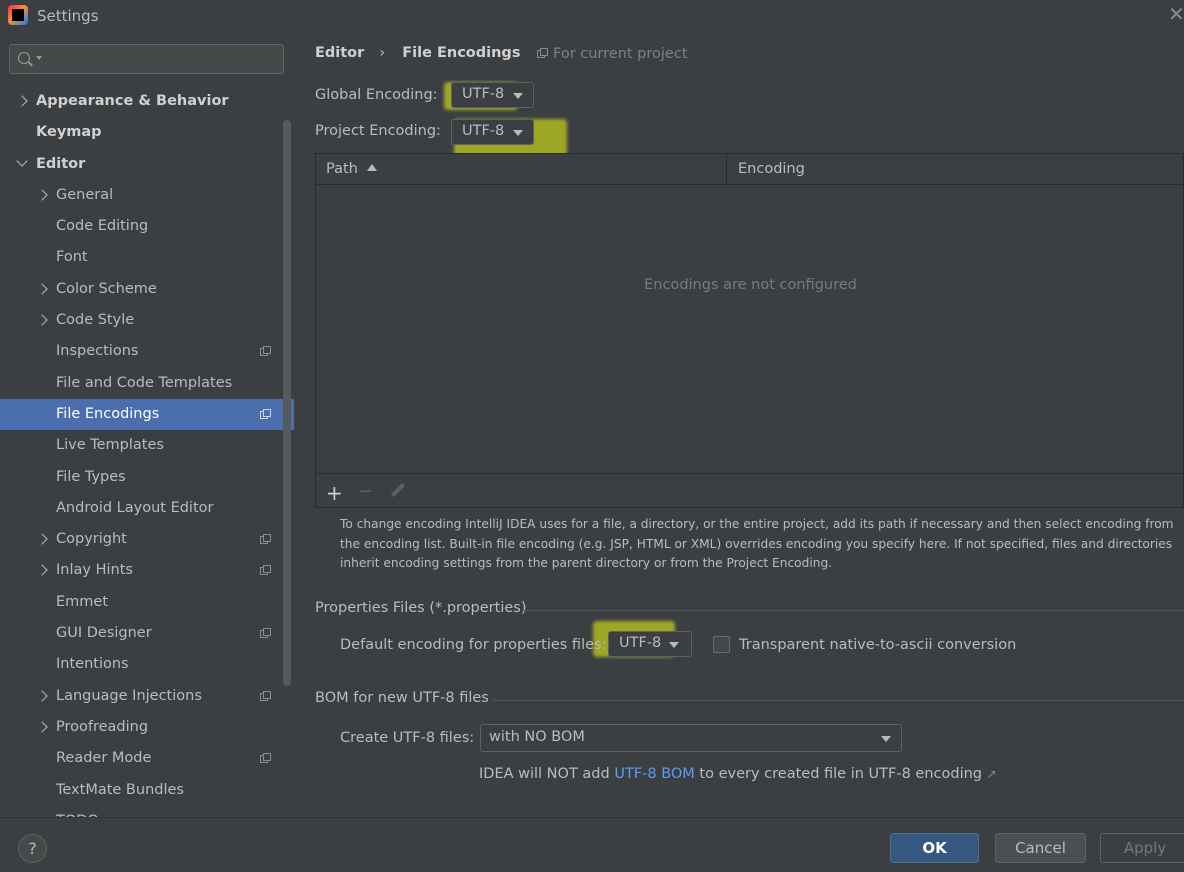 The image size is (1184, 872). What do you see at coordinates (147, 320) in the screenshot?
I see `sidebar-item-code-style: Code Style` at bounding box center [147, 320].